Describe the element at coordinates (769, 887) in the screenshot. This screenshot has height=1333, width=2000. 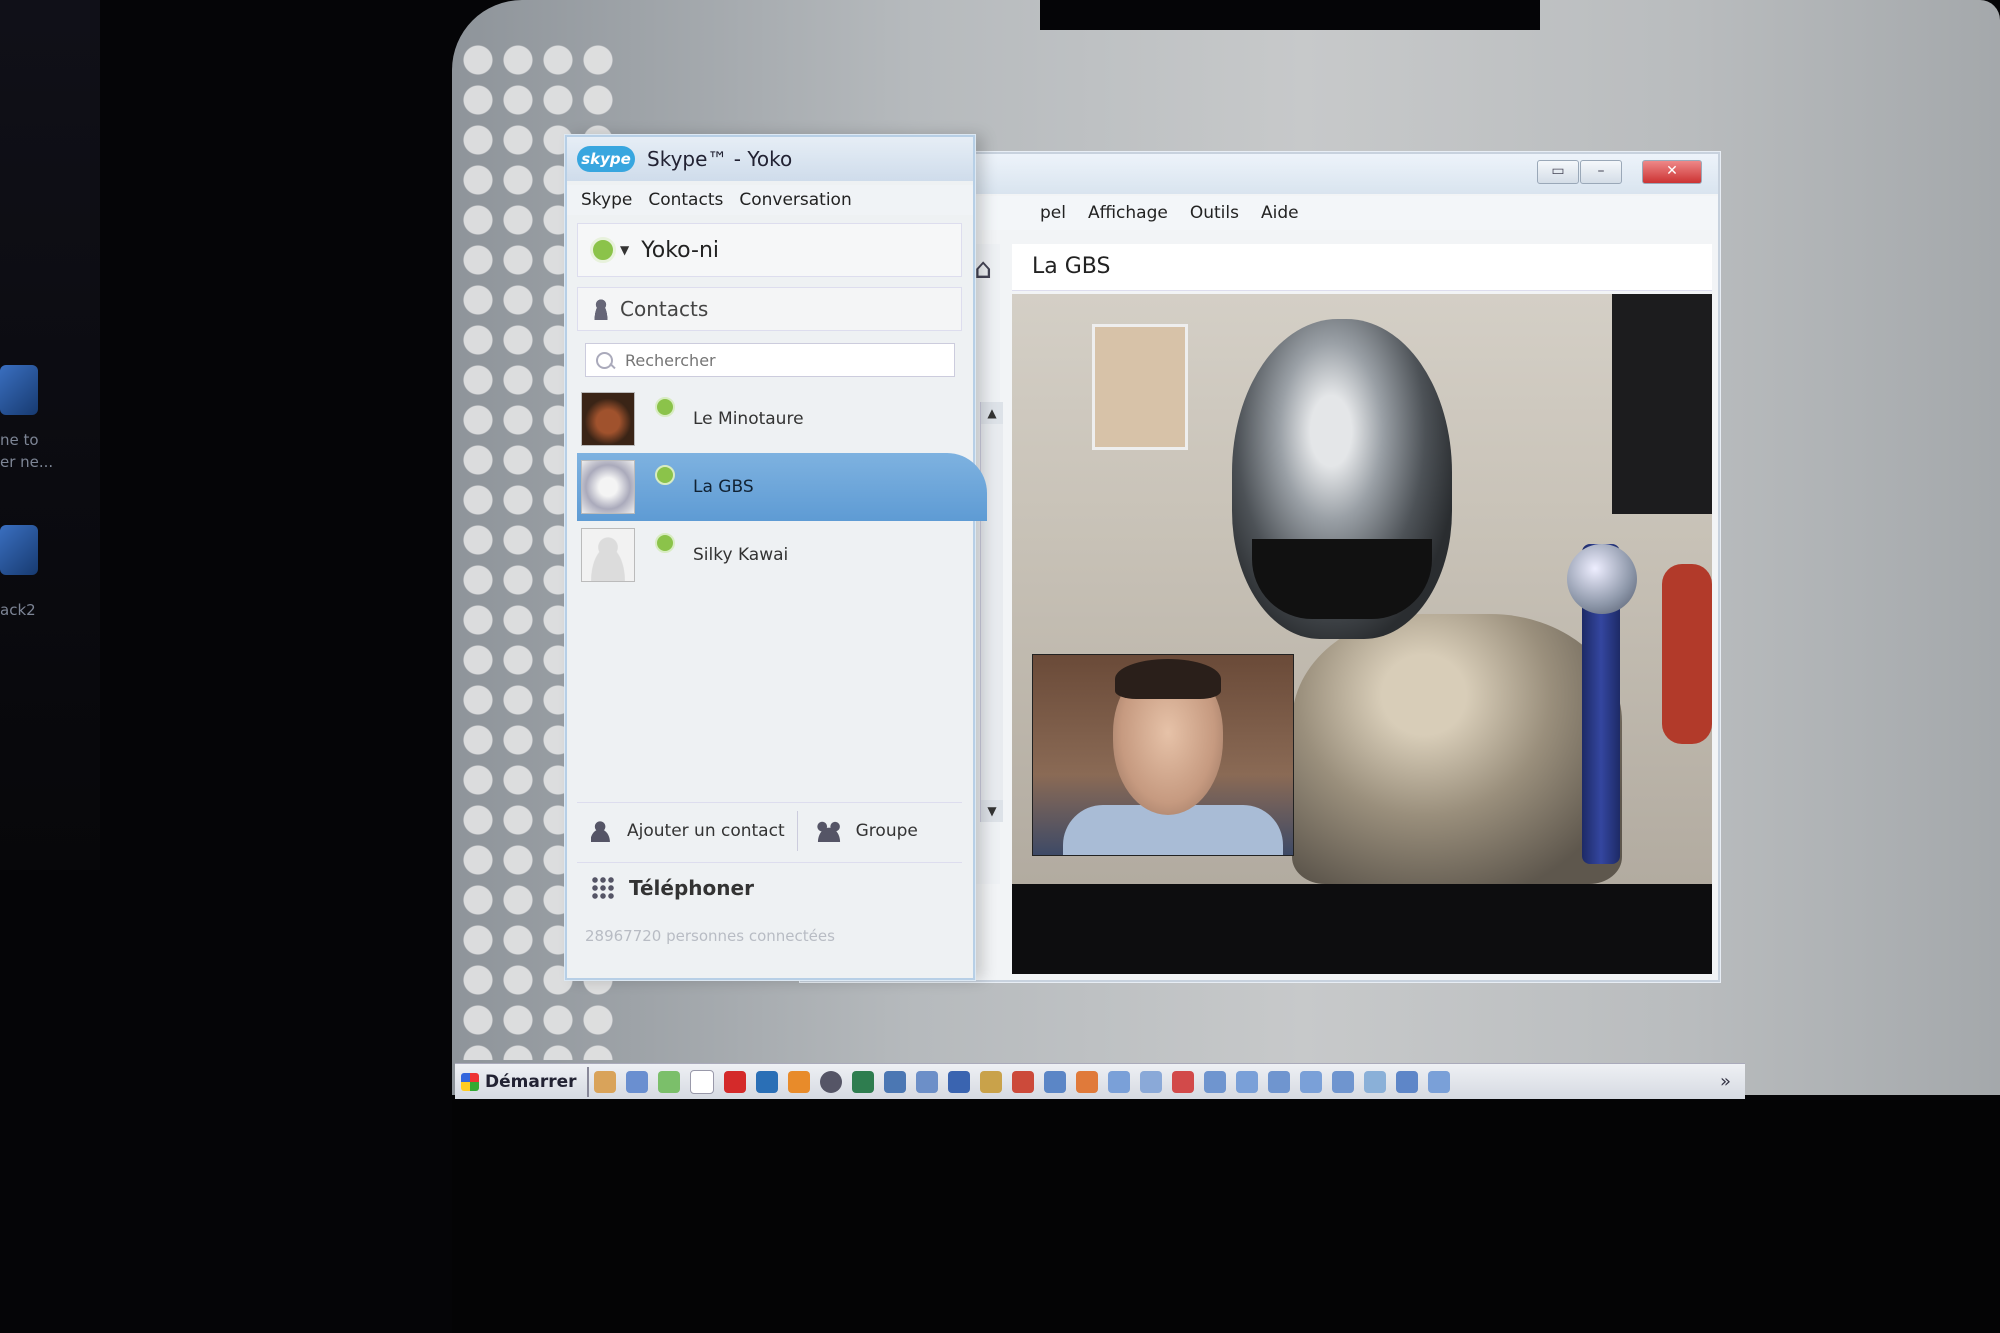
I see `call-phones-button: Téléphoner` at that location.